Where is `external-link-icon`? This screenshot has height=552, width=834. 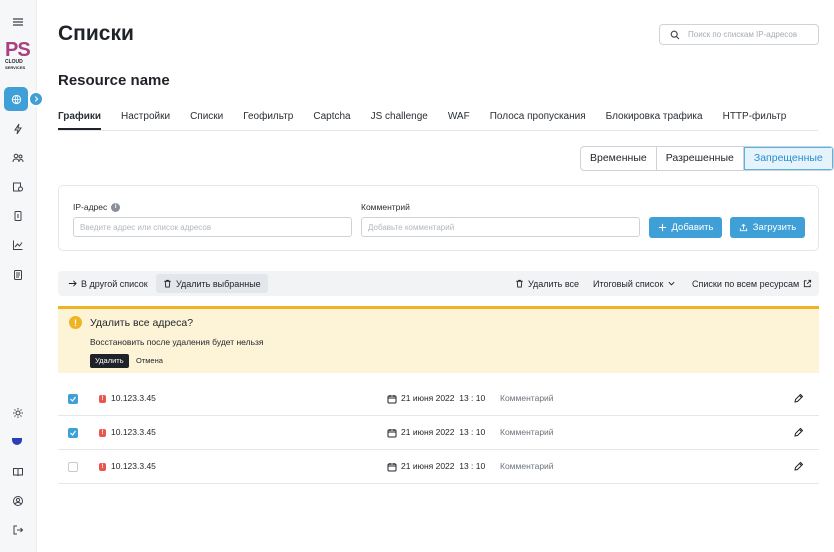 external-link-icon is located at coordinates (808, 283).